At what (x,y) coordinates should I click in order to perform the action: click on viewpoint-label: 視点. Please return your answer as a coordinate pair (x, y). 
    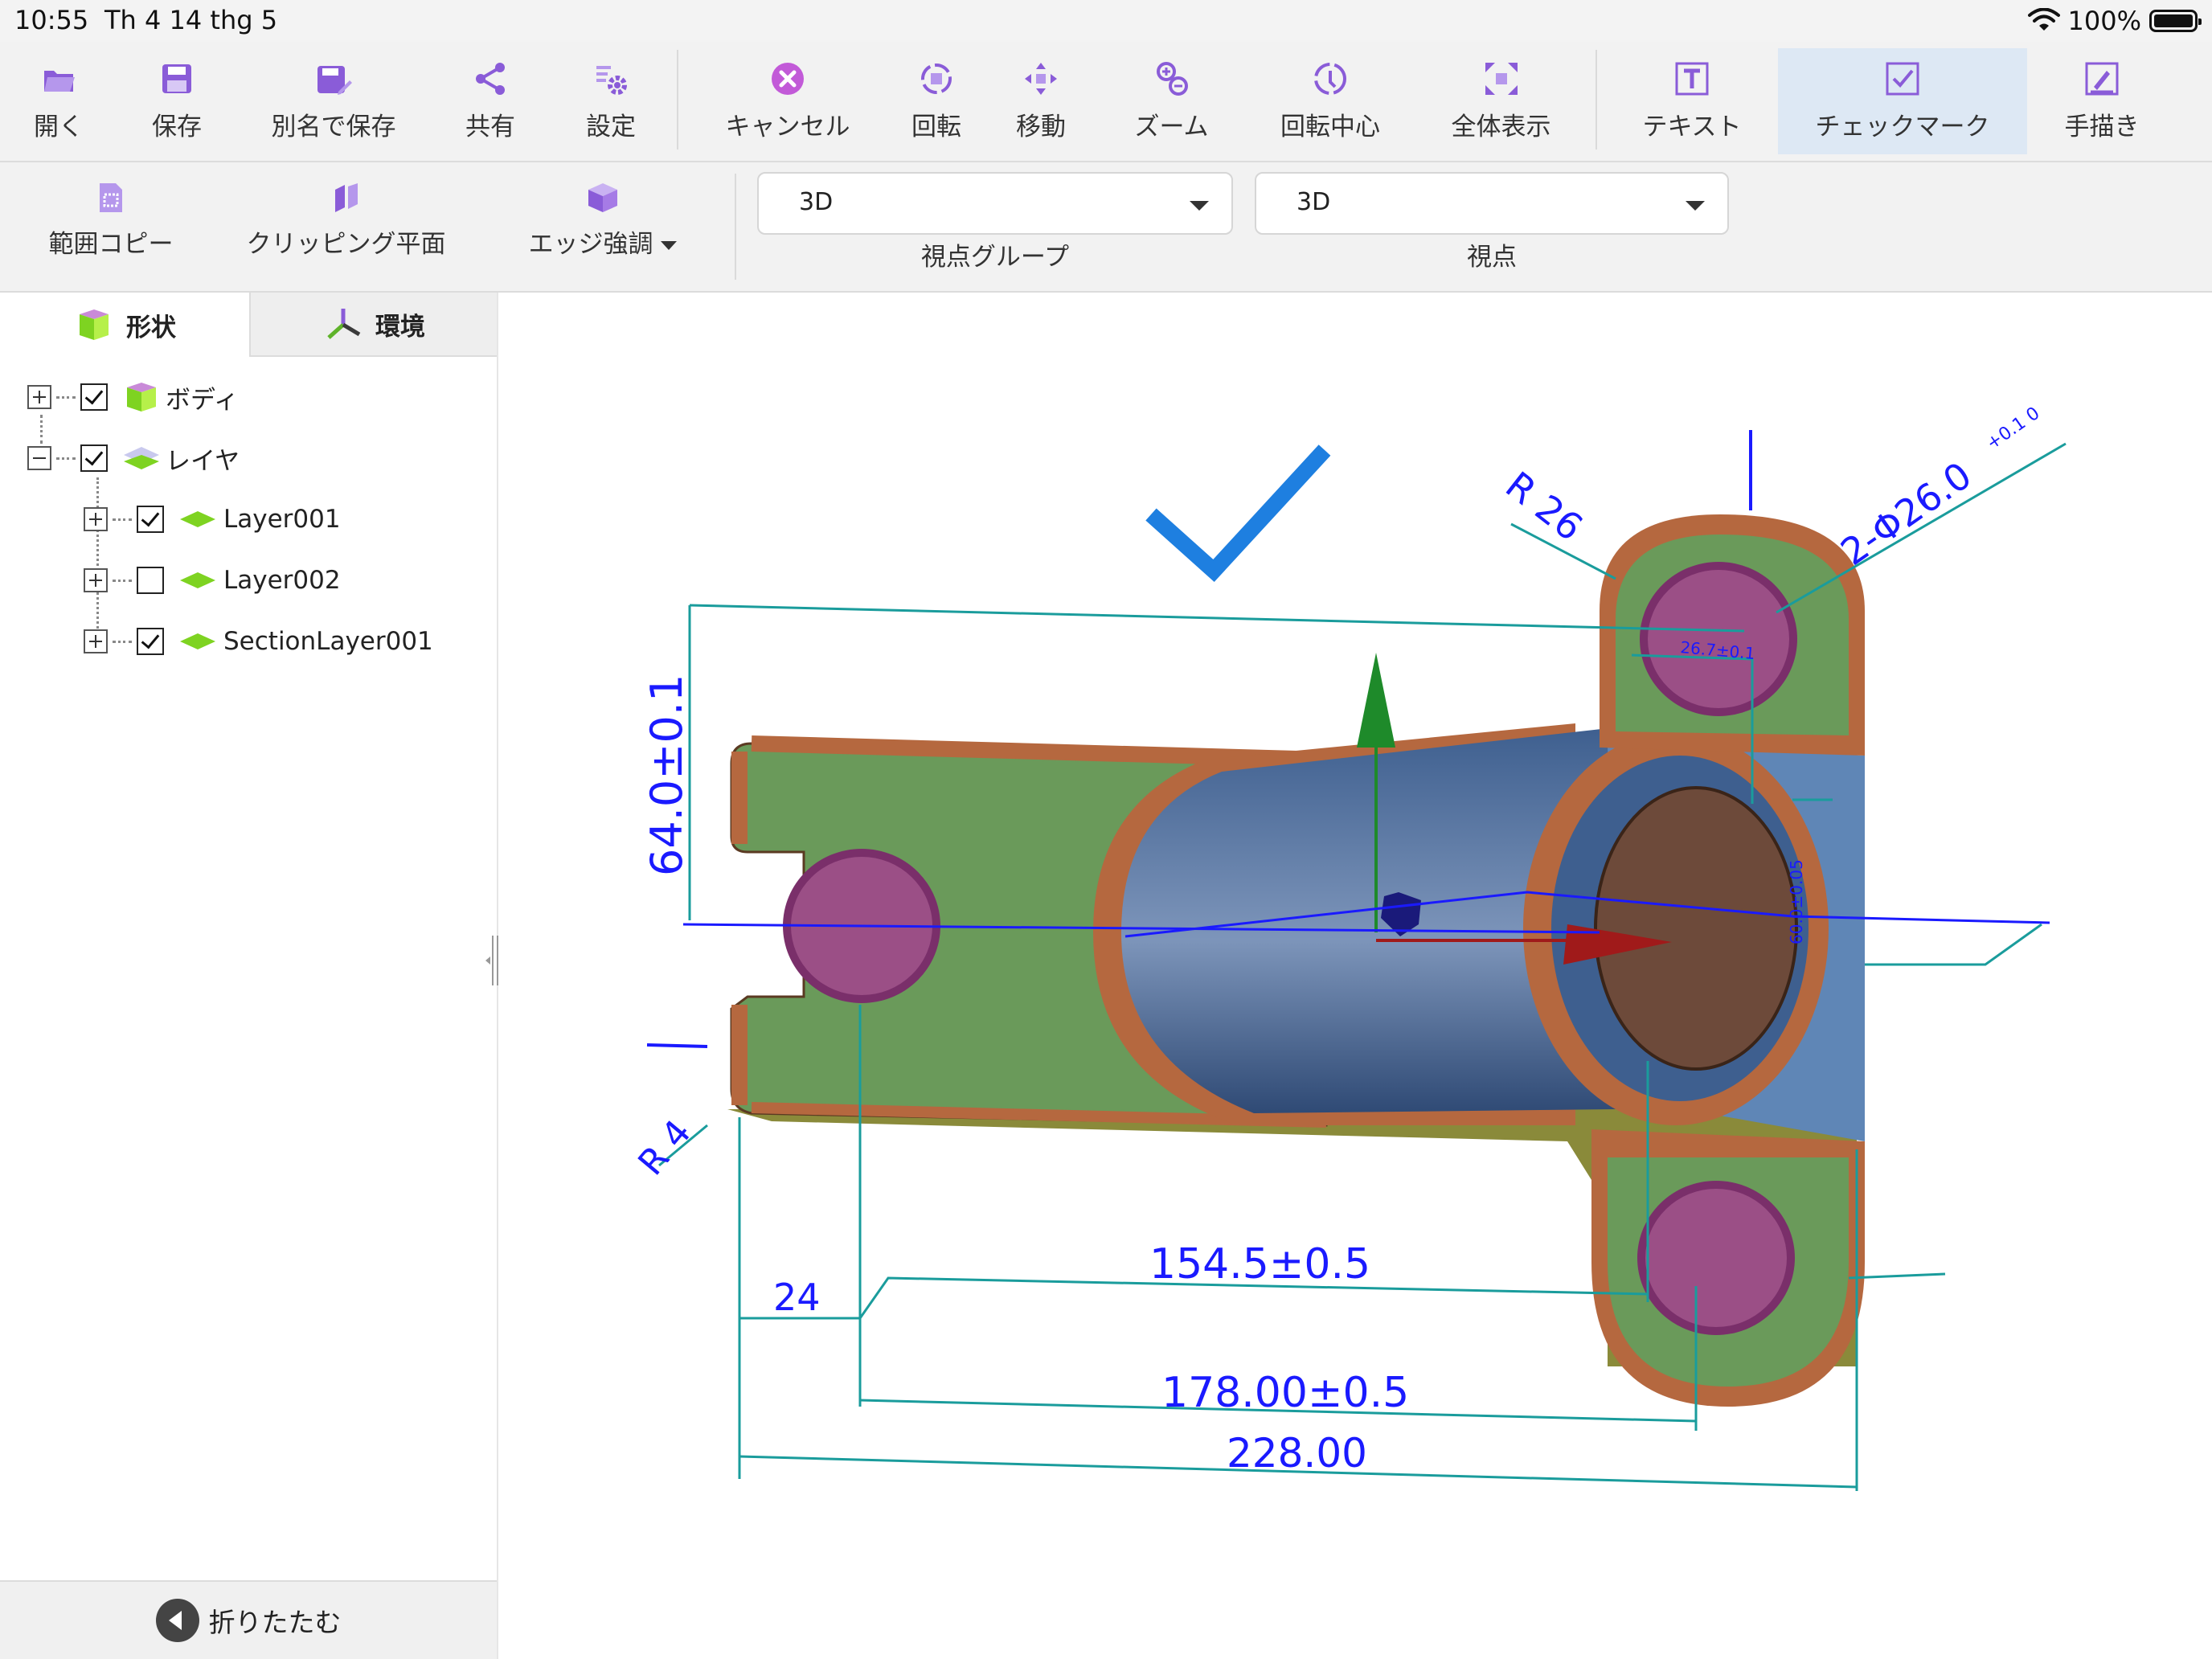
    Looking at the image, I should click on (1492, 257).